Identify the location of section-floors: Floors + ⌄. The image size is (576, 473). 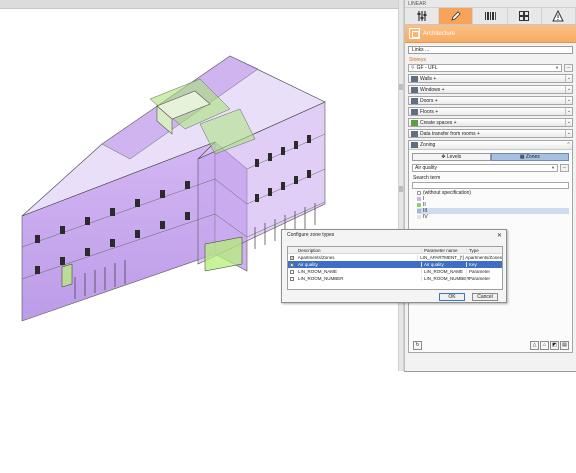
(490, 111).